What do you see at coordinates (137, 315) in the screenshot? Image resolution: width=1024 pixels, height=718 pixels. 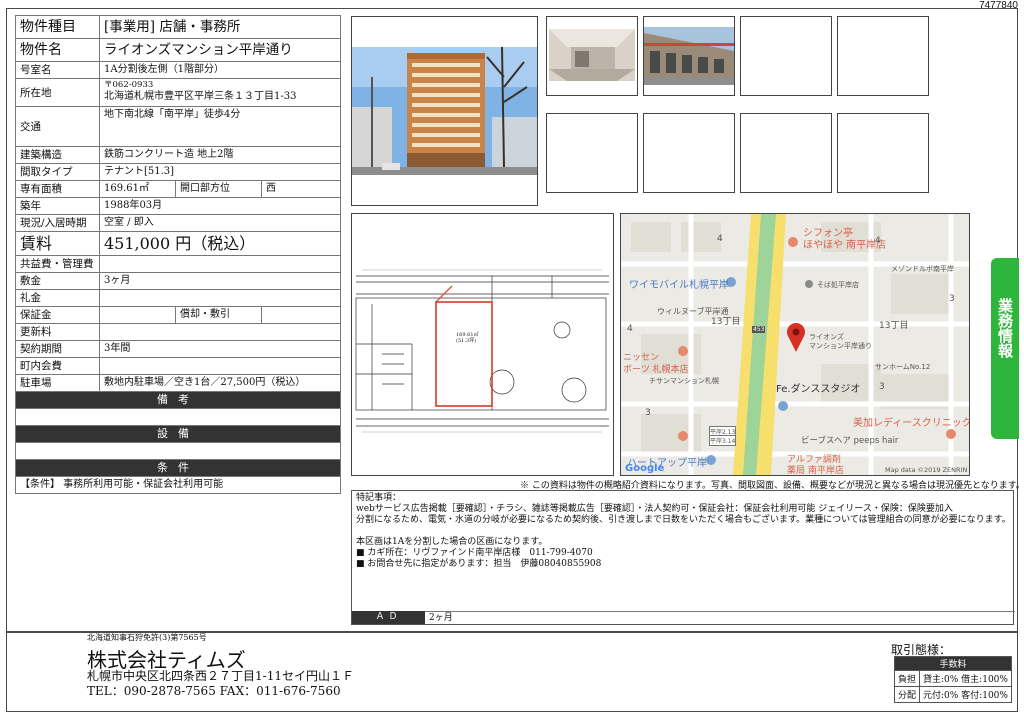 I see `guarantee-value` at bounding box center [137, 315].